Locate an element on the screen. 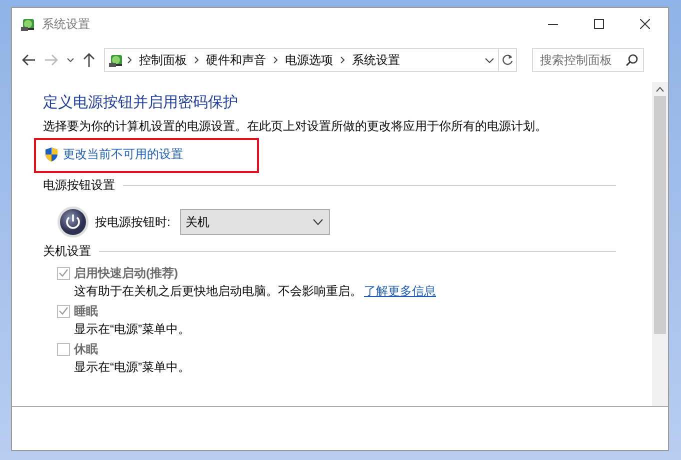 The image size is (681, 460). shield-icon is located at coordinates (51, 154).